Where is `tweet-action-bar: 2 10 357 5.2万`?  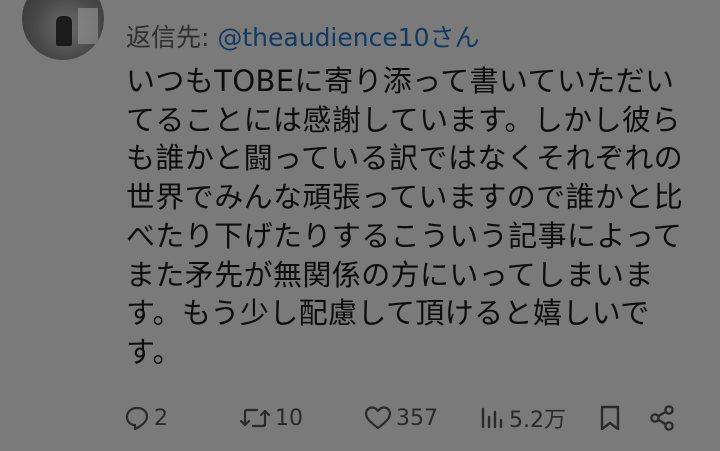 tweet-action-bar: 2 10 357 5.2万 is located at coordinates (409, 418).